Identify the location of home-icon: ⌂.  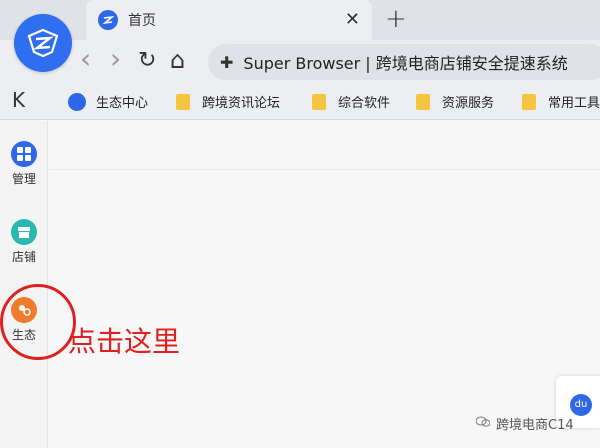
(177, 60).